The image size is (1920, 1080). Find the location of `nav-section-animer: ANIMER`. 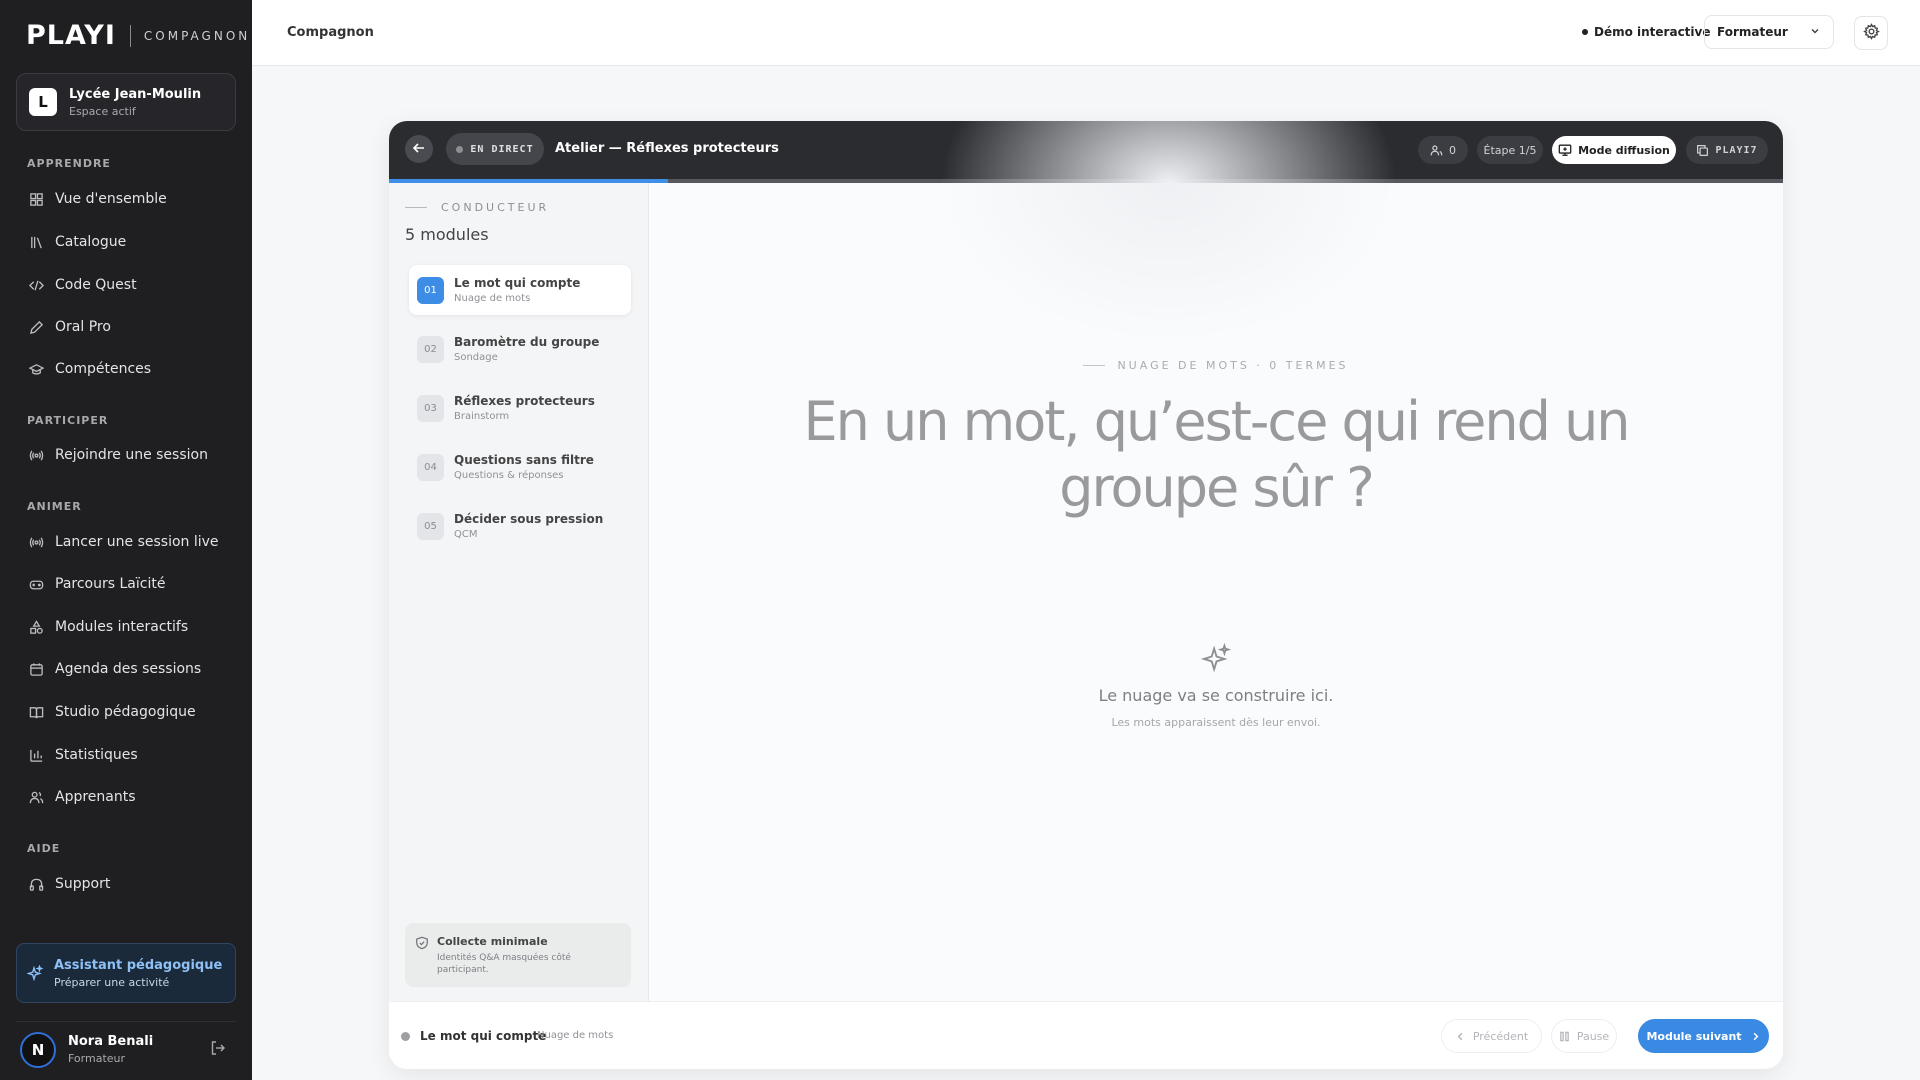

nav-section-animer: ANIMER is located at coordinates (54, 506).